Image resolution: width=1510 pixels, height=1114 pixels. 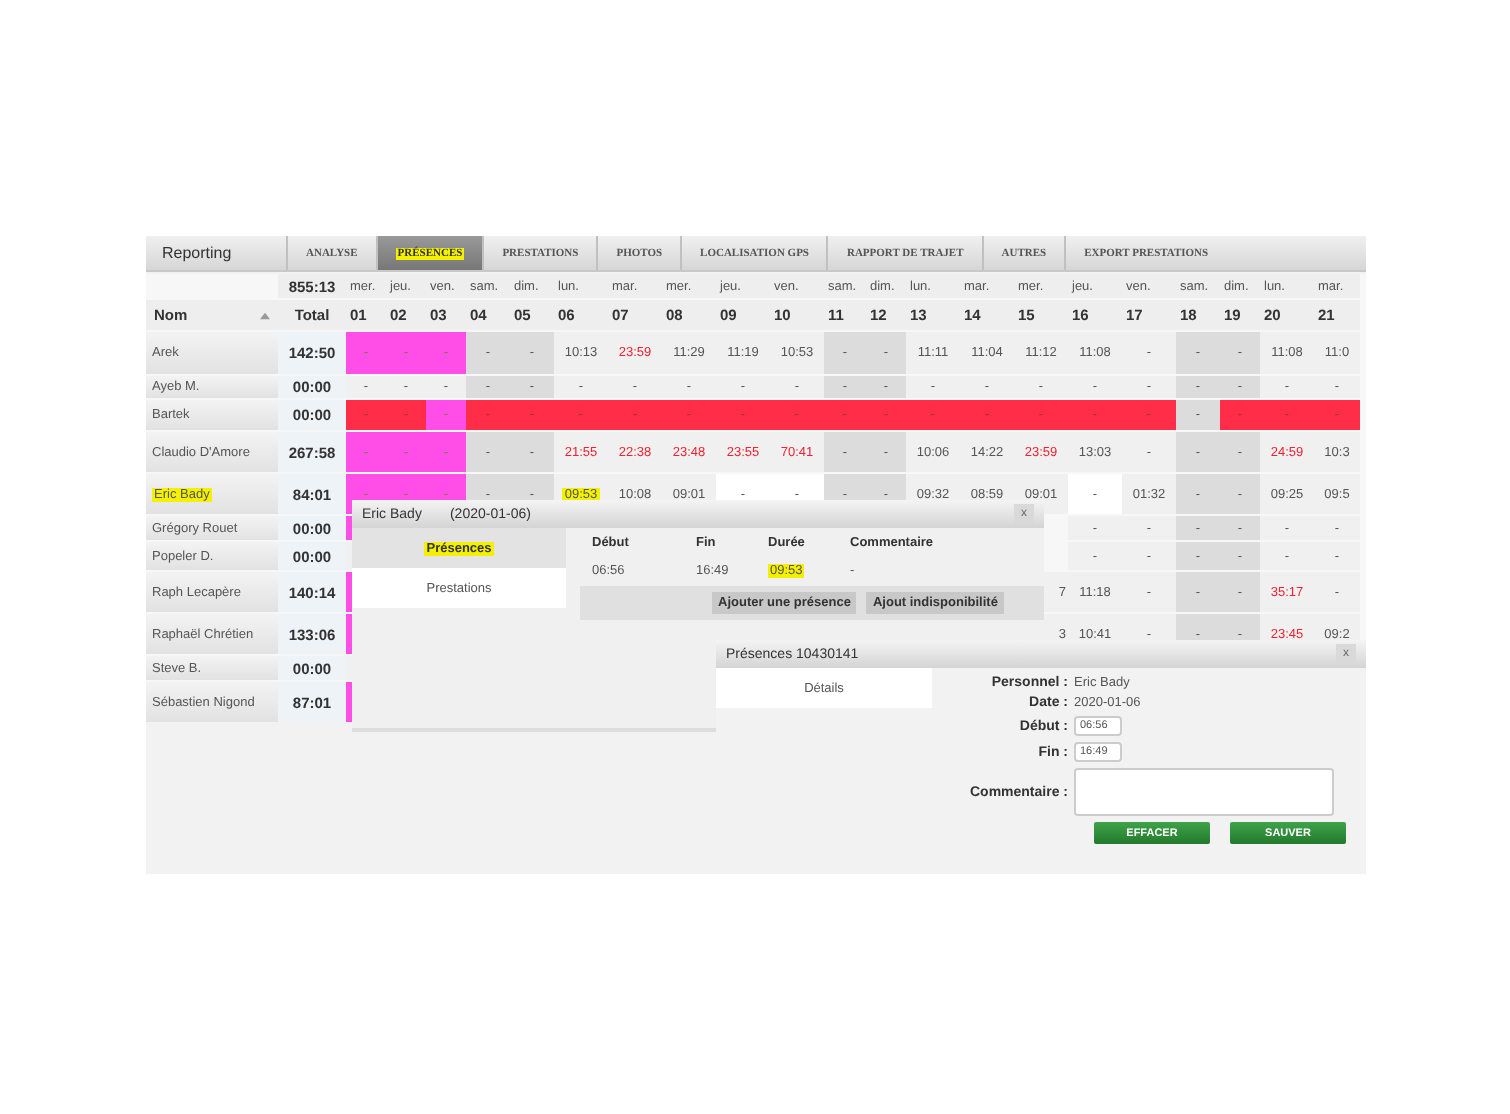 What do you see at coordinates (197, 254) in the screenshot?
I see `app-title: Reporting` at bounding box center [197, 254].